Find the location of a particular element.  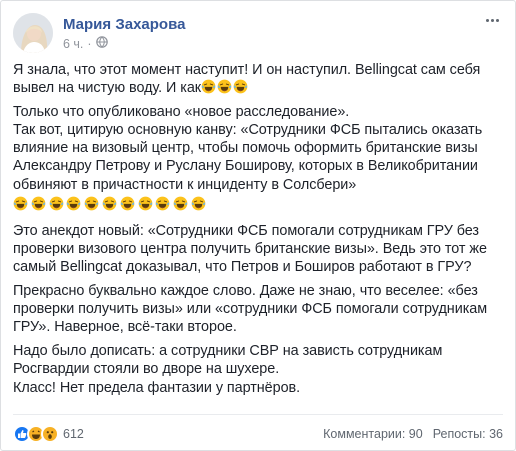

reactions-summary: 612 is located at coordinates (48, 434).